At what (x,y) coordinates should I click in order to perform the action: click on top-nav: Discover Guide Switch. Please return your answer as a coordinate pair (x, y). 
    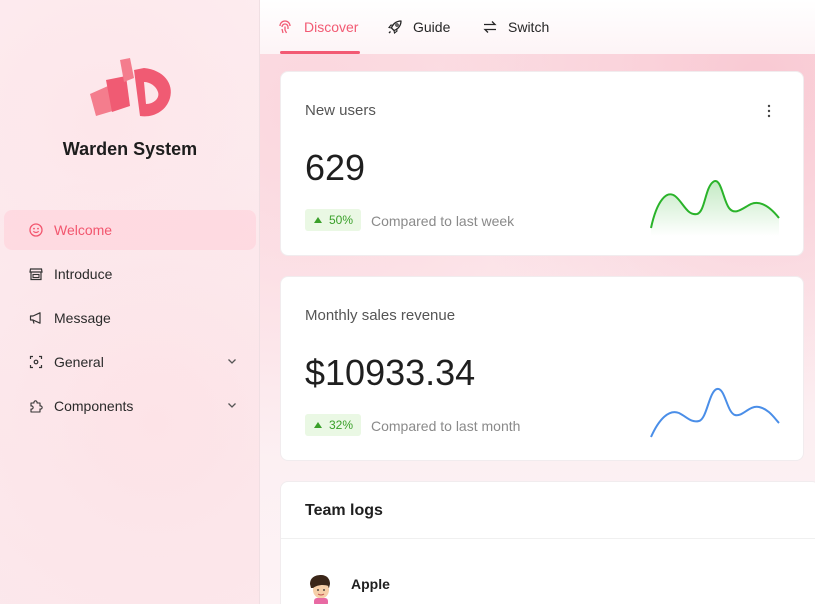
    Looking at the image, I should click on (537, 27).